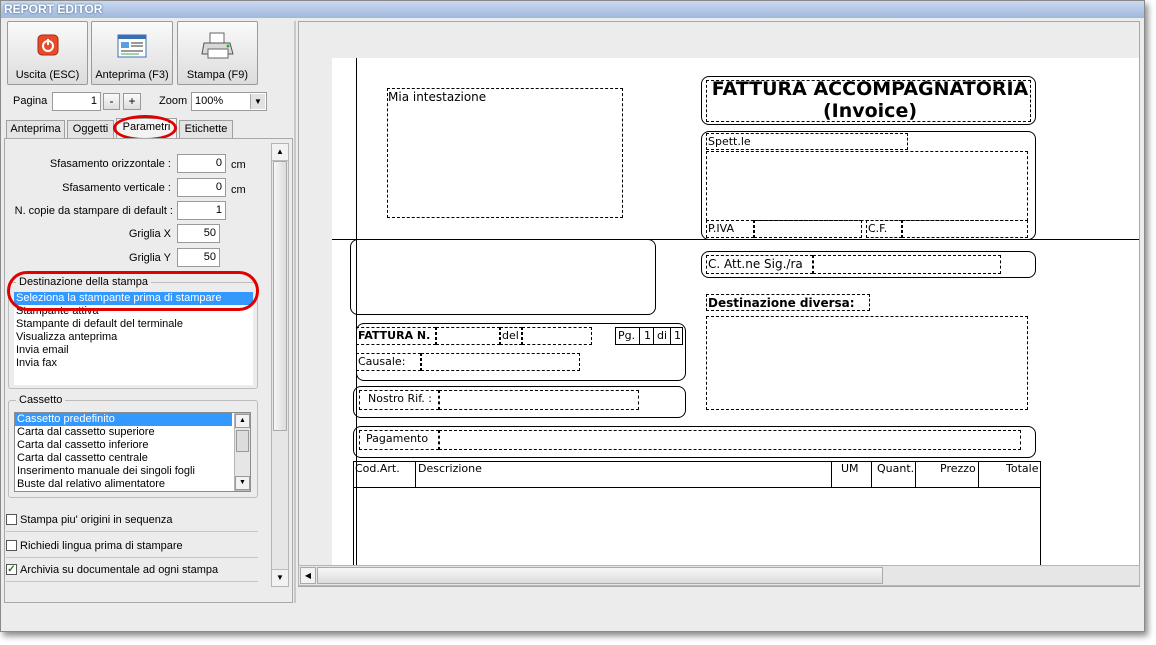 This screenshot has height=645, width=1156. I want to click on offset-h-unit: cm, so click(238, 165).